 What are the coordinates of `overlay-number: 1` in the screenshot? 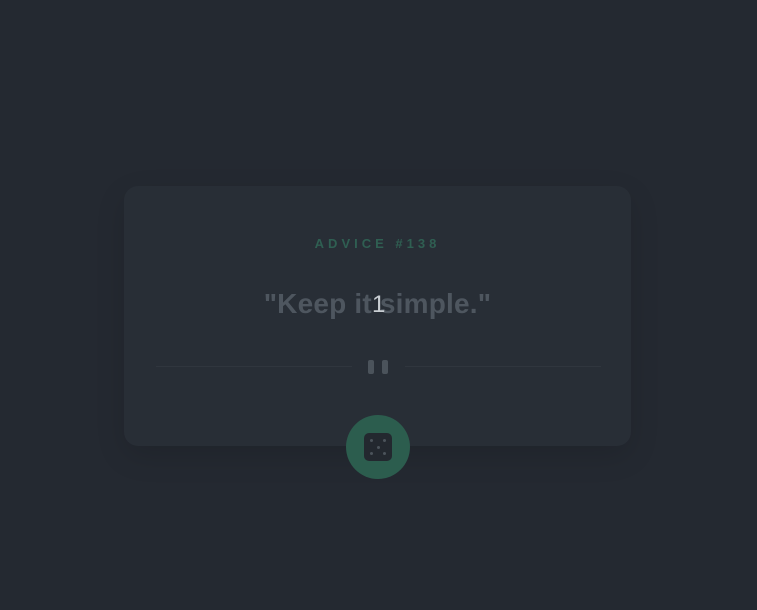 It's located at (379, 304).